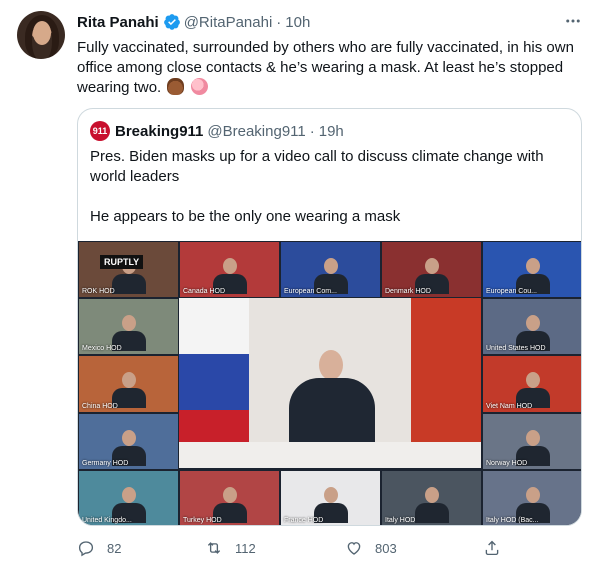 Image resolution: width=598 pixels, height=569 pixels. I want to click on participant-tile: Italy HOD, so click(431, 497).